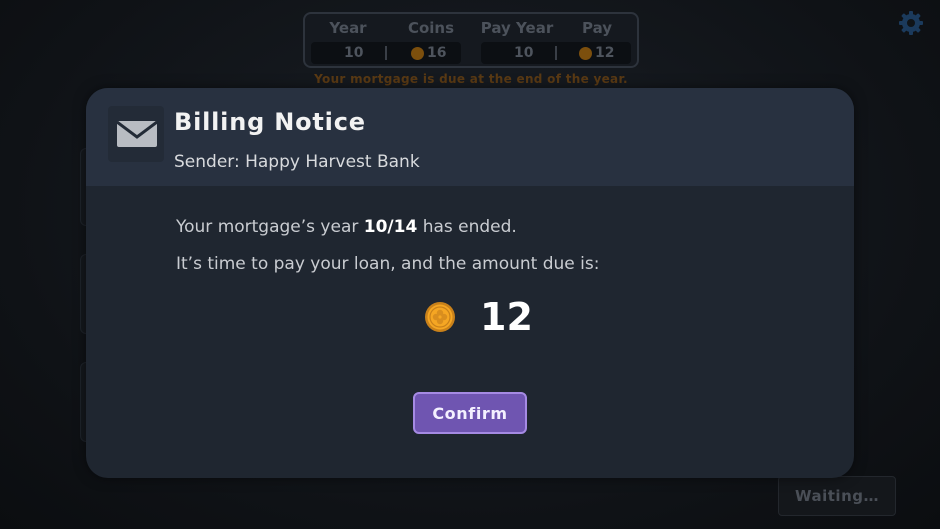 The width and height of the screenshot is (940, 529). Describe the element at coordinates (470, 413) in the screenshot. I see `confirm-button: Confirm` at that location.